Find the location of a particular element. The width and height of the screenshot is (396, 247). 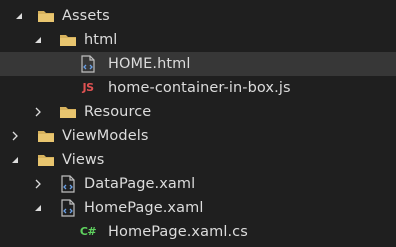

tree-item-label: Assets is located at coordinates (86, 16).